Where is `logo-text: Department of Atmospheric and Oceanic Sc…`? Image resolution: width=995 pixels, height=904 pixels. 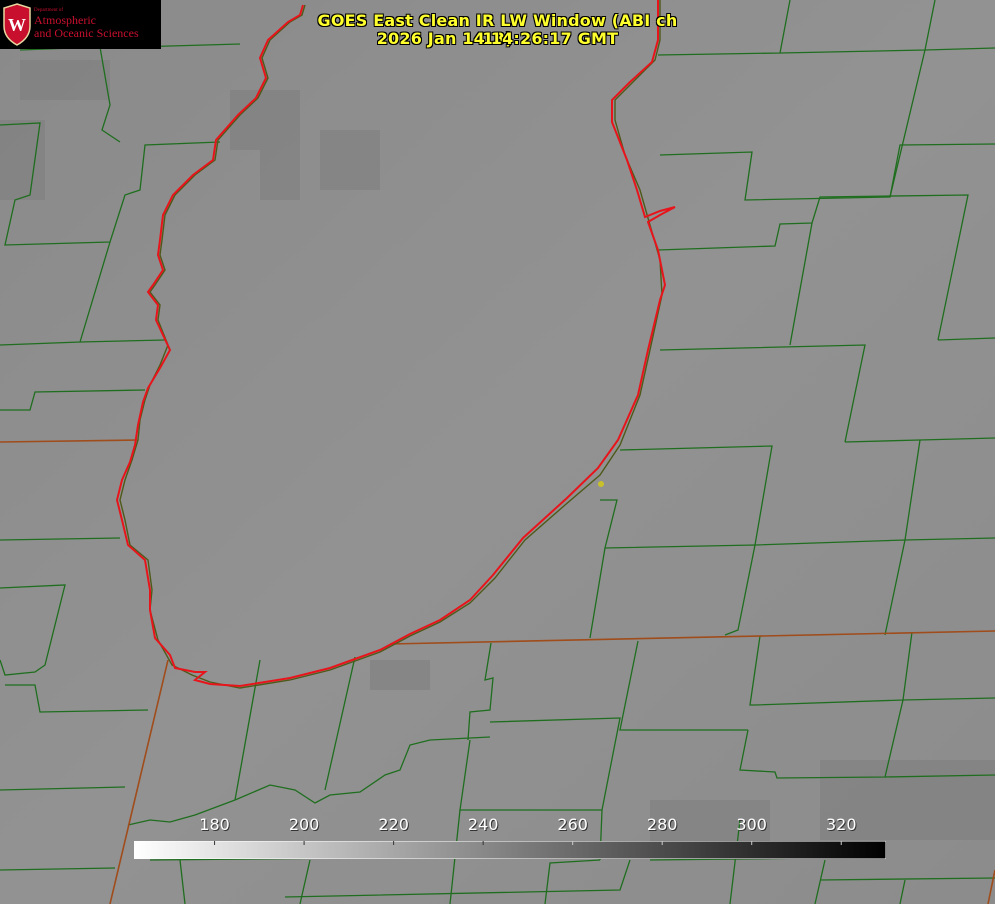 logo-text: Department of Atmospheric and Oceanic Sc… is located at coordinates (86, 24).